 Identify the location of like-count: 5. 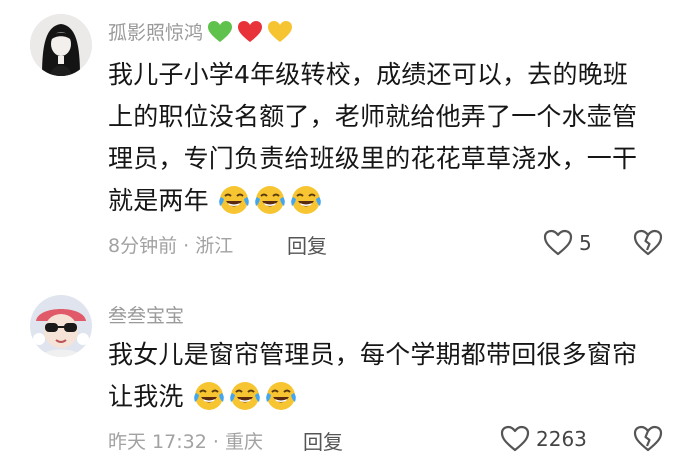
(585, 242).